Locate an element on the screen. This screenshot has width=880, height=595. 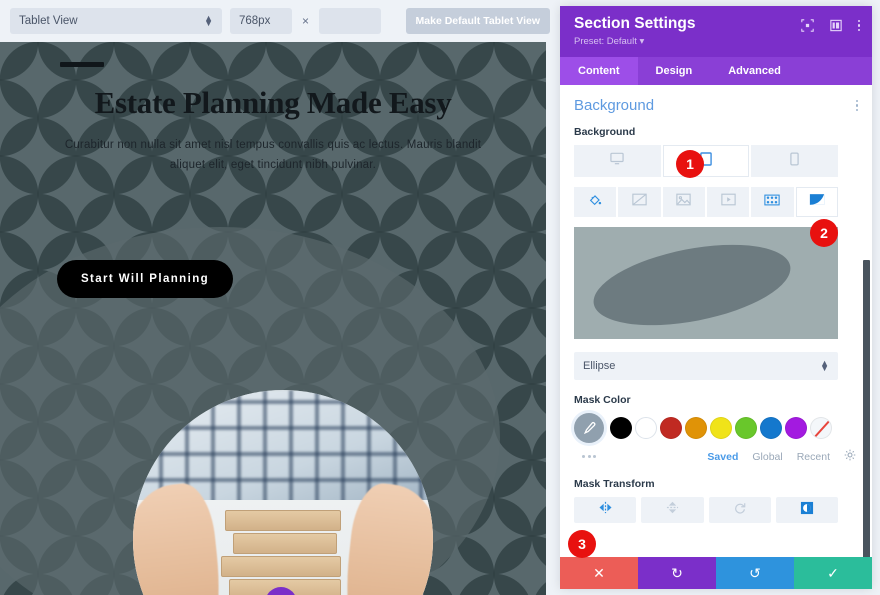
phone-icon is located at coordinates (794, 161).